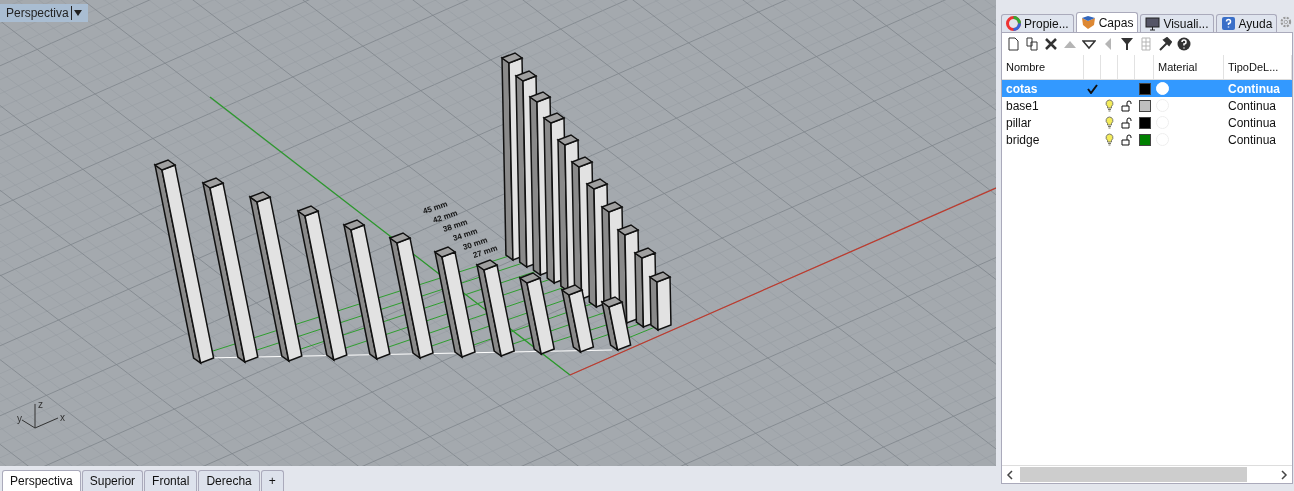  I want to click on view-tab: Perspectiva, so click(41, 480).